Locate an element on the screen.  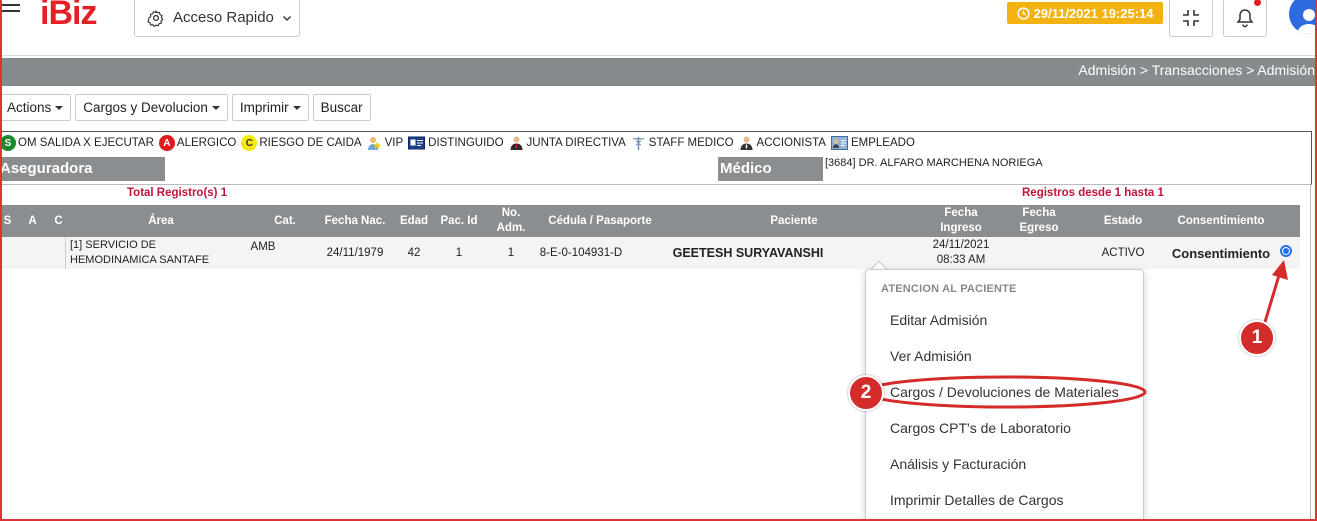
arrow-line is located at coordinates (1272, 297).